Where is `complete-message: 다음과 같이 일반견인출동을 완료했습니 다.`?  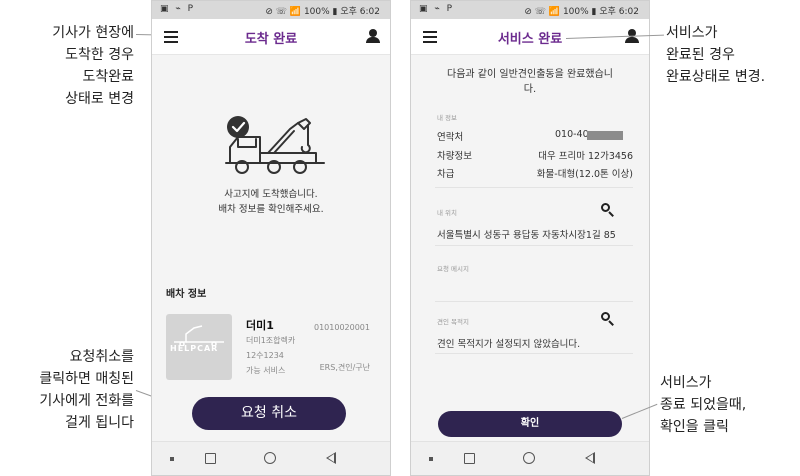
complete-message: 다음과 같이 일반견인출동을 완료했습니 다. is located at coordinates (530, 82).